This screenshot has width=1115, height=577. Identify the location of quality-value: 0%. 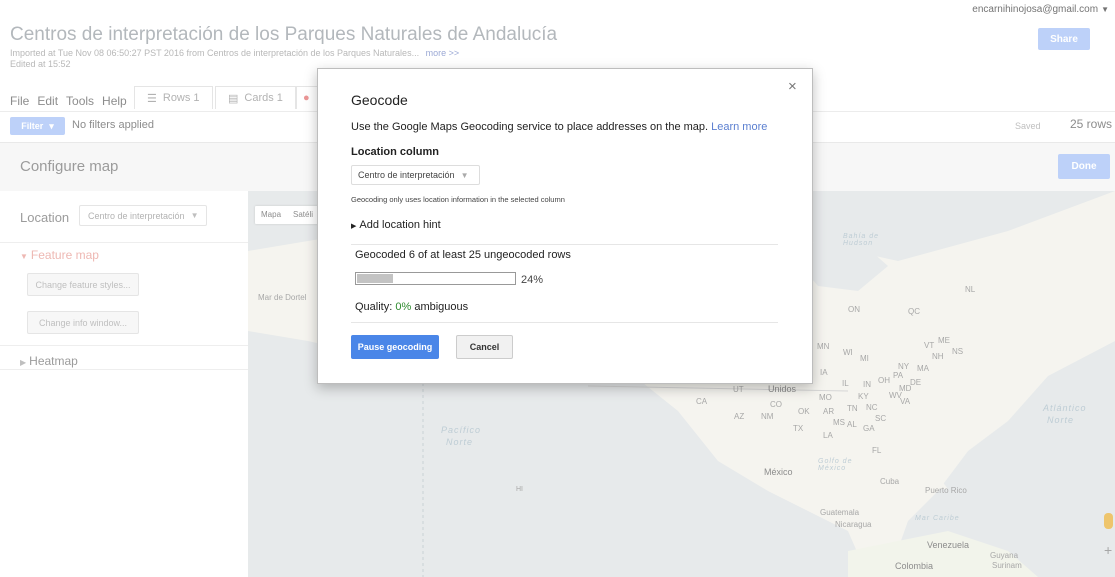
(403, 307).